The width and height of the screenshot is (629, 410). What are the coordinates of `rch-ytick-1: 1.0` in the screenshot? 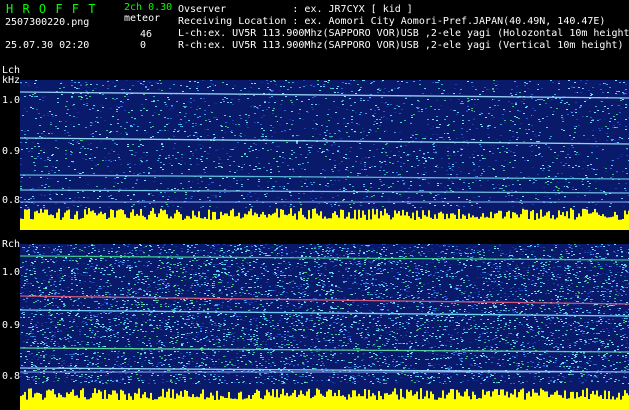 It's located at (11, 272).